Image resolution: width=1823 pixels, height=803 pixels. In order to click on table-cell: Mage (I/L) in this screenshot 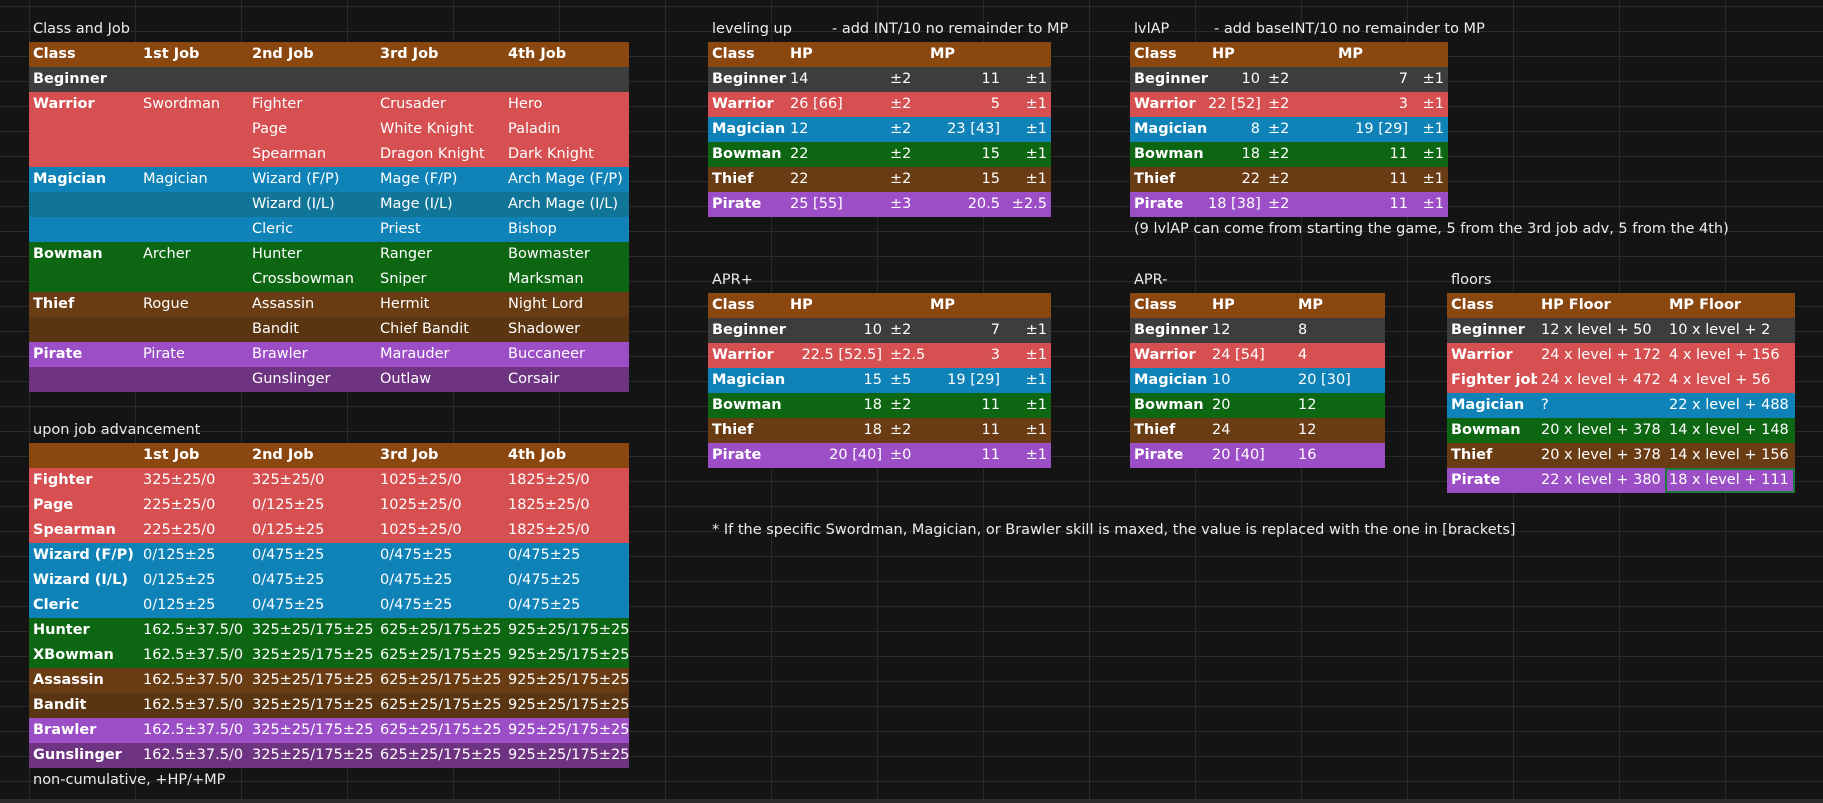, I will do `click(440, 204)`.